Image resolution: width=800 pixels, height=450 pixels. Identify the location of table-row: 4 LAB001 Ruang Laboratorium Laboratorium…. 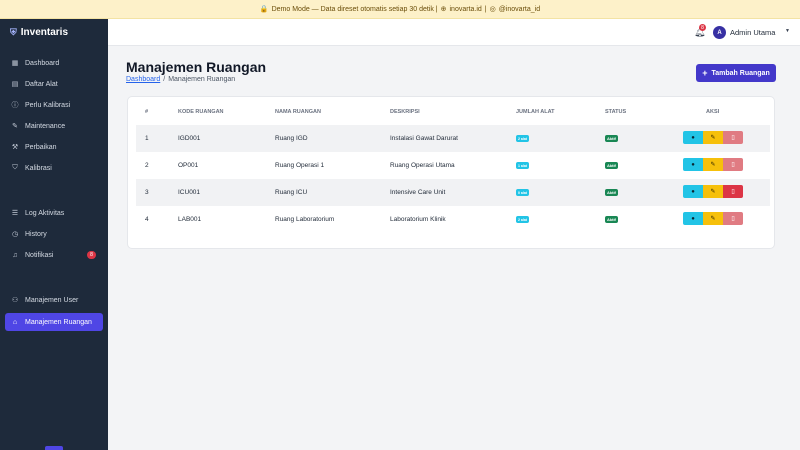
(453, 219).